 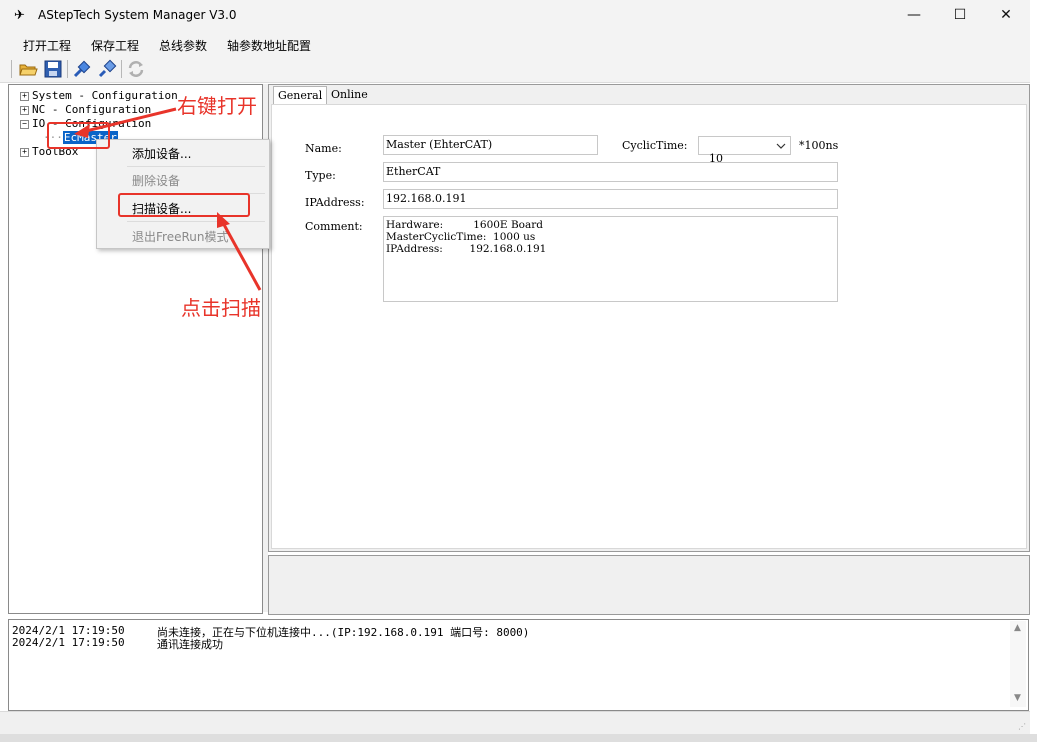 What do you see at coordinates (241, 255) in the screenshot?
I see `annotation-arrow-scan` at bounding box center [241, 255].